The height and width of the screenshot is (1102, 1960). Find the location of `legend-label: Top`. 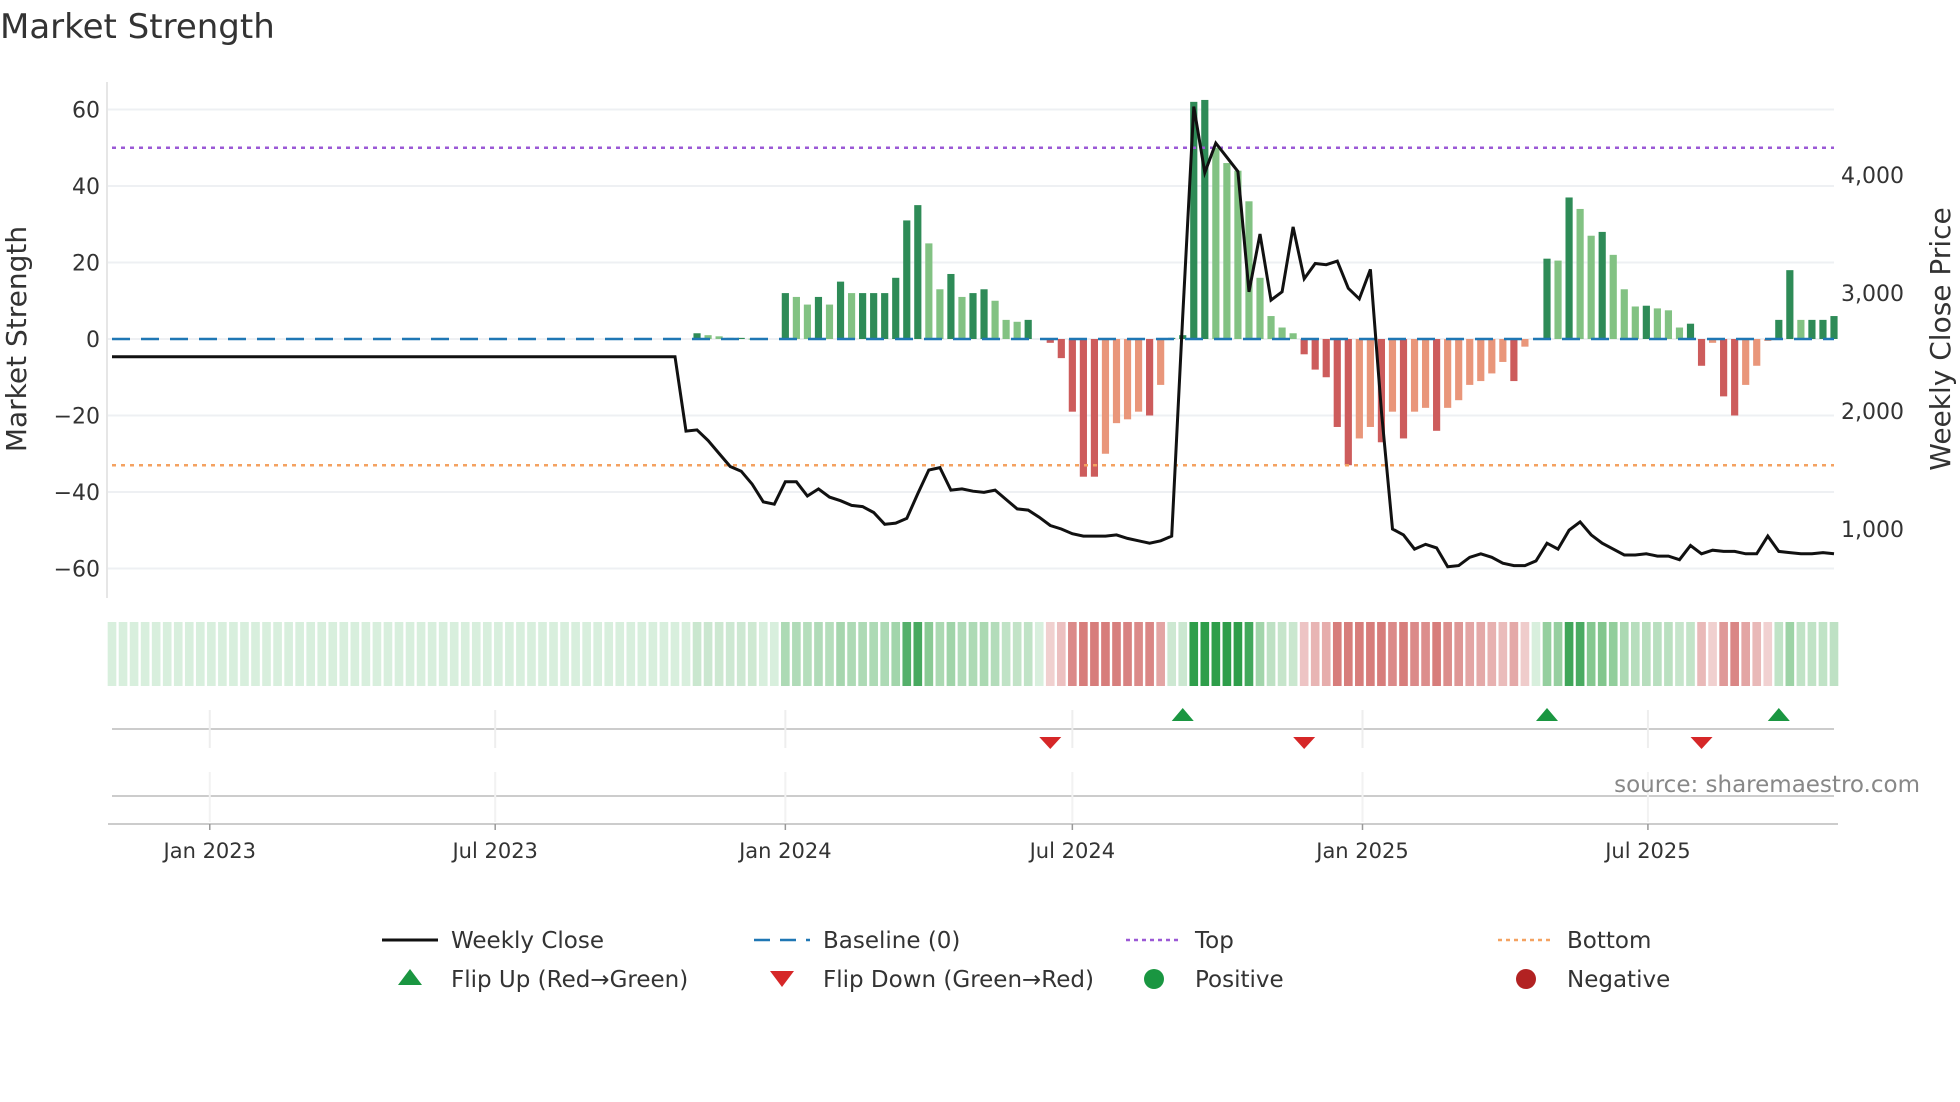

legend-label: Top is located at coordinates (1214, 941).